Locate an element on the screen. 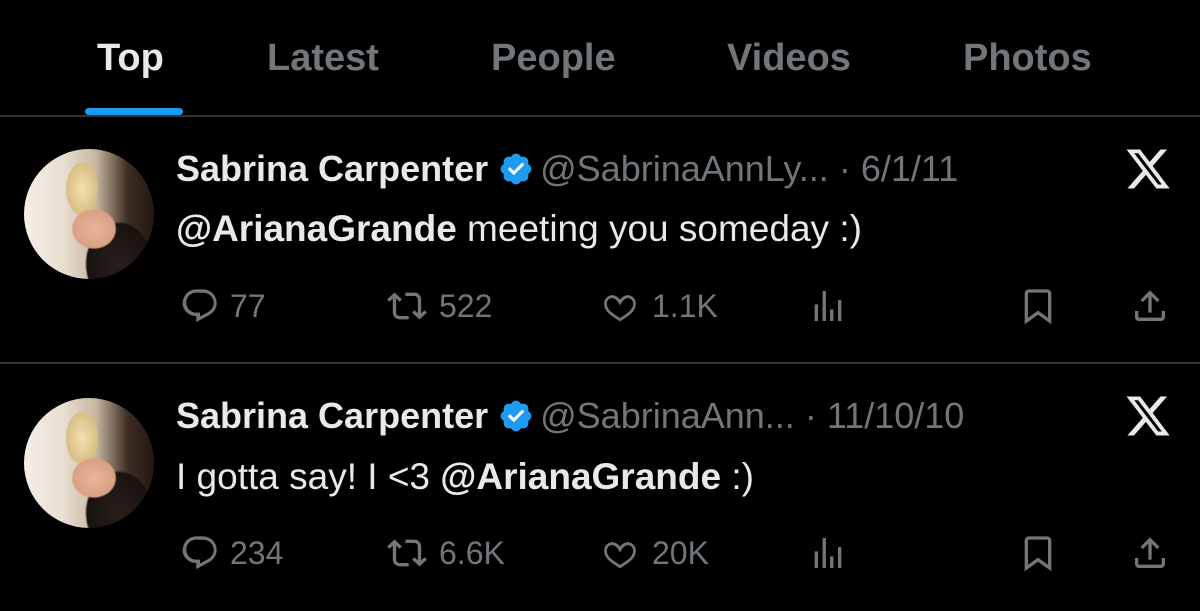  tweet-text-part: :) is located at coordinates (737, 476).